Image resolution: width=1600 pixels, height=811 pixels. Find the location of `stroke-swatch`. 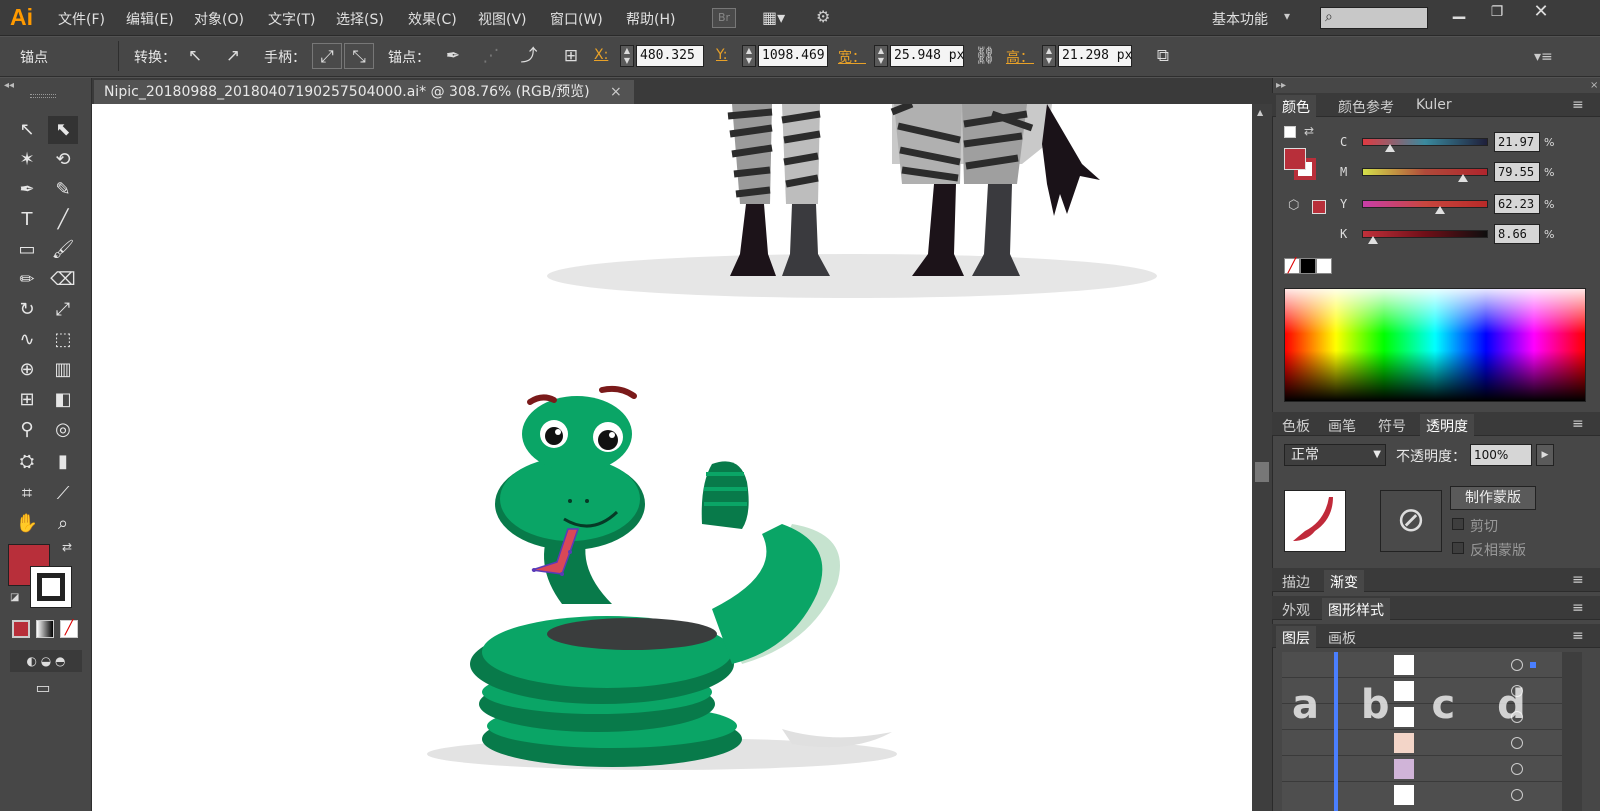

stroke-swatch is located at coordinates (51, 587).